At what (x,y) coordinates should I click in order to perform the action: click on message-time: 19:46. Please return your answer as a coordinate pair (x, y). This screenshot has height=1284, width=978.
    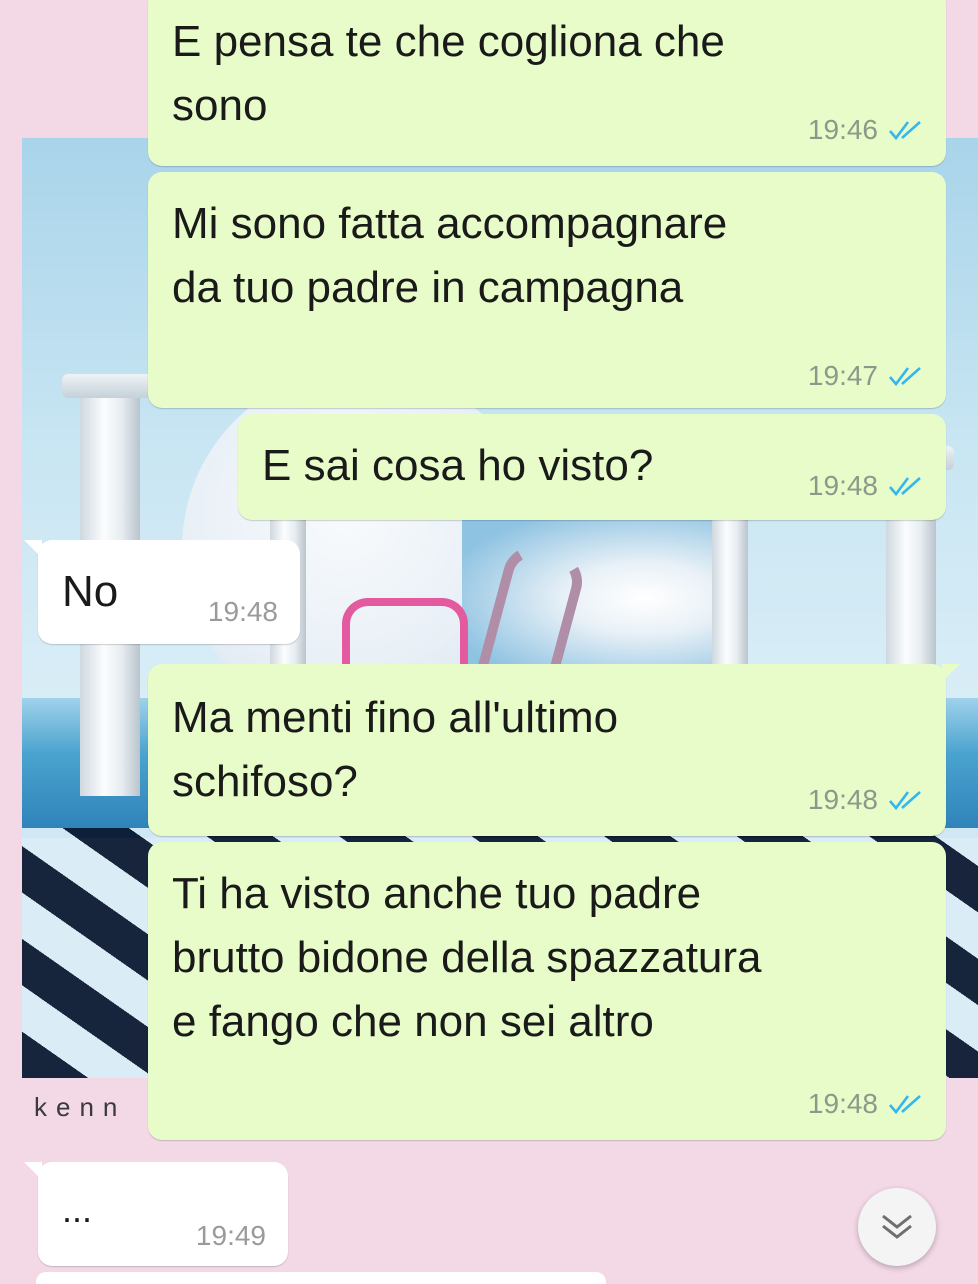
    Looking at the image, I should click on (842, 129).